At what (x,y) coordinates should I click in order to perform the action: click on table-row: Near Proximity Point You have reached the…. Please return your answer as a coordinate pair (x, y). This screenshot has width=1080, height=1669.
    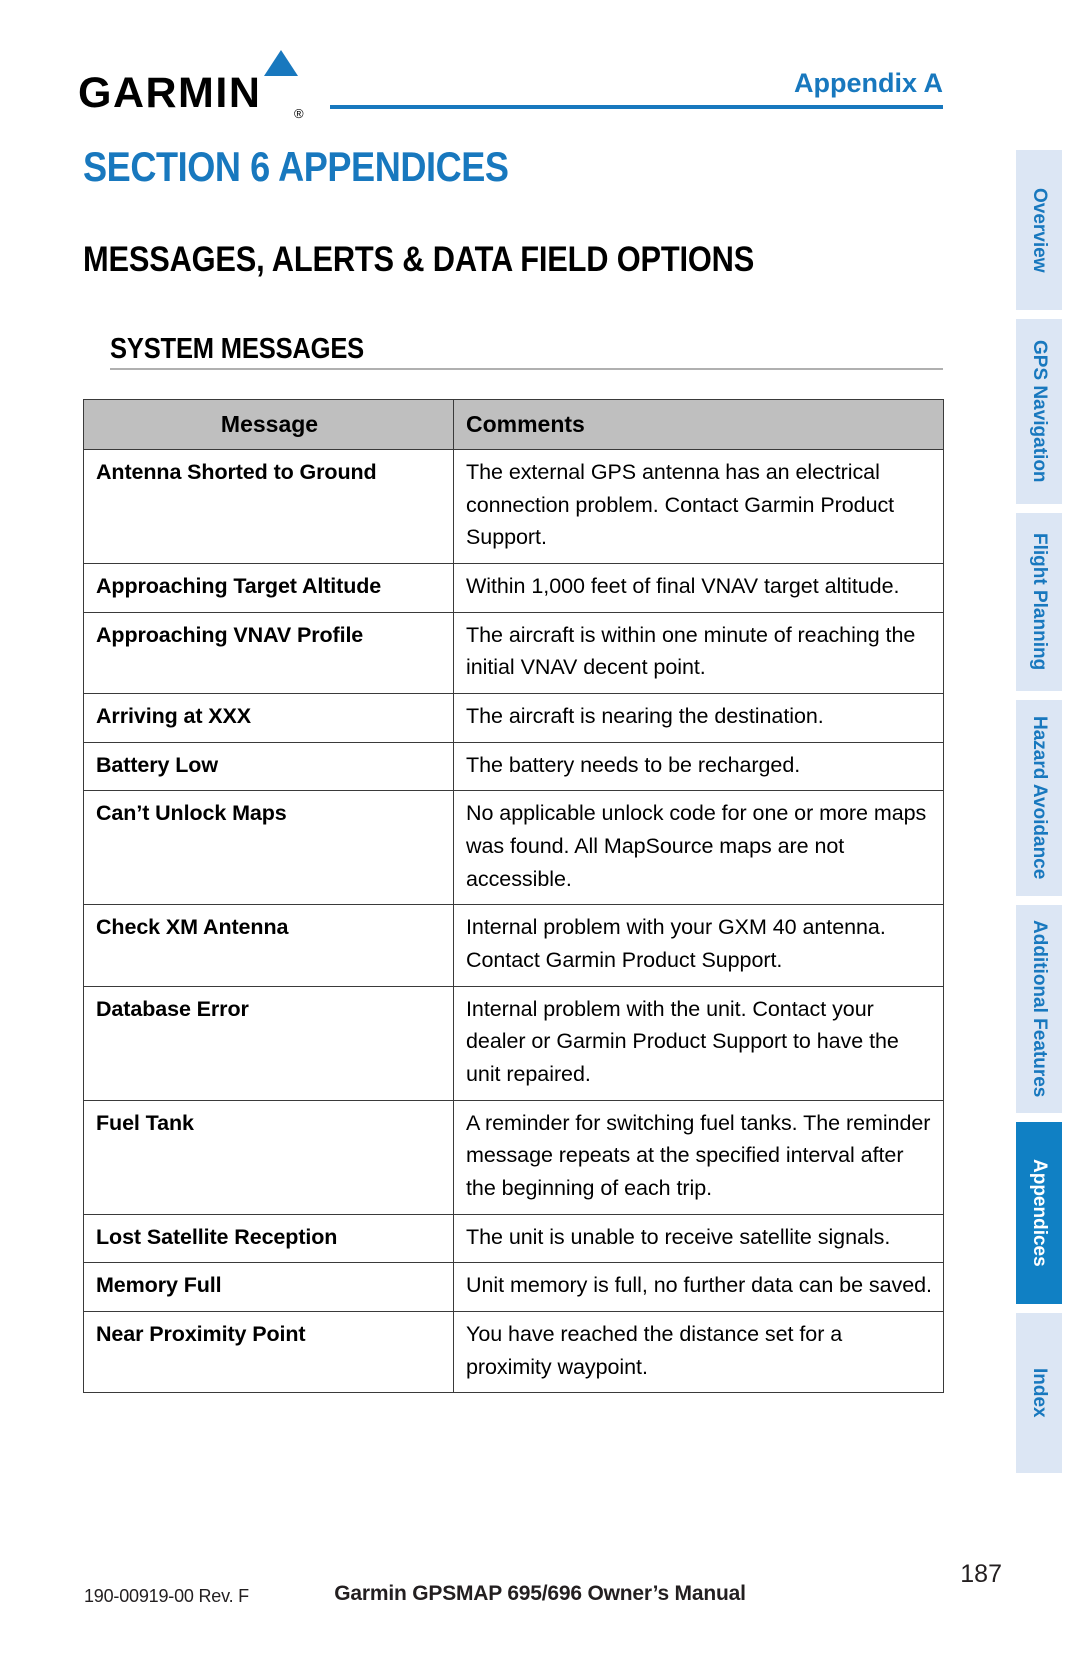
    Looking at the image, I should click on (513, 1352).